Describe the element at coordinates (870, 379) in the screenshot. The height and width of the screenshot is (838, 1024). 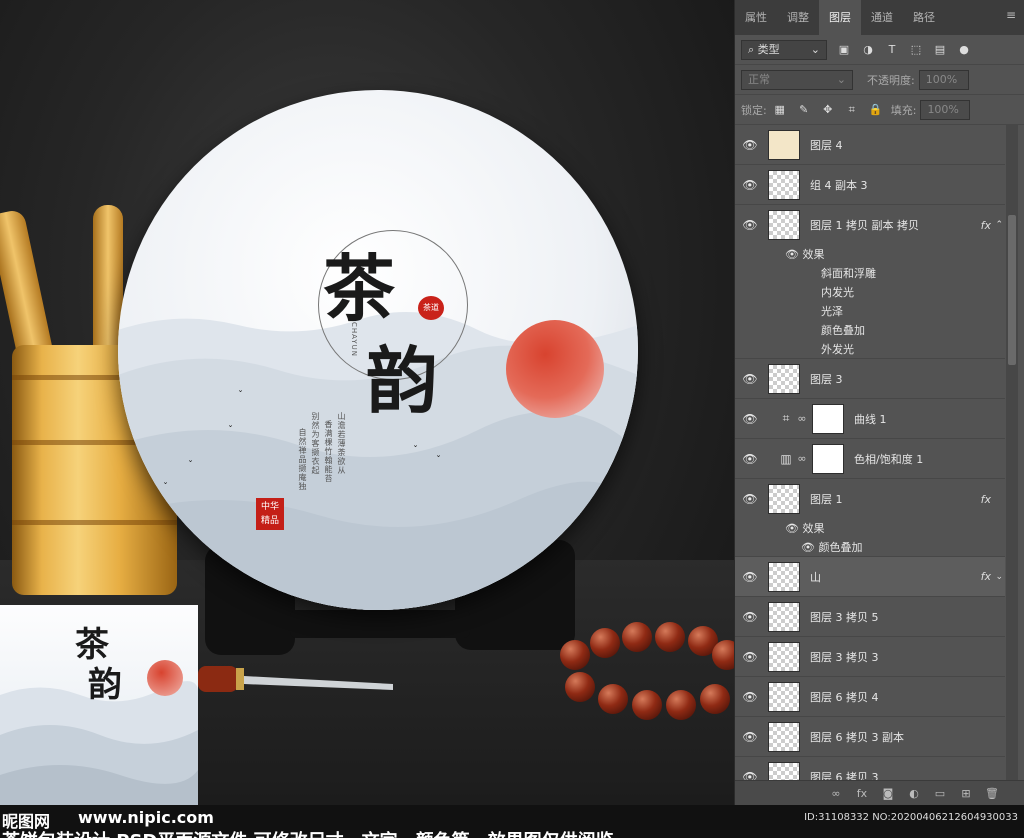
I see `layer-row: 👁 图层 3` at that location.